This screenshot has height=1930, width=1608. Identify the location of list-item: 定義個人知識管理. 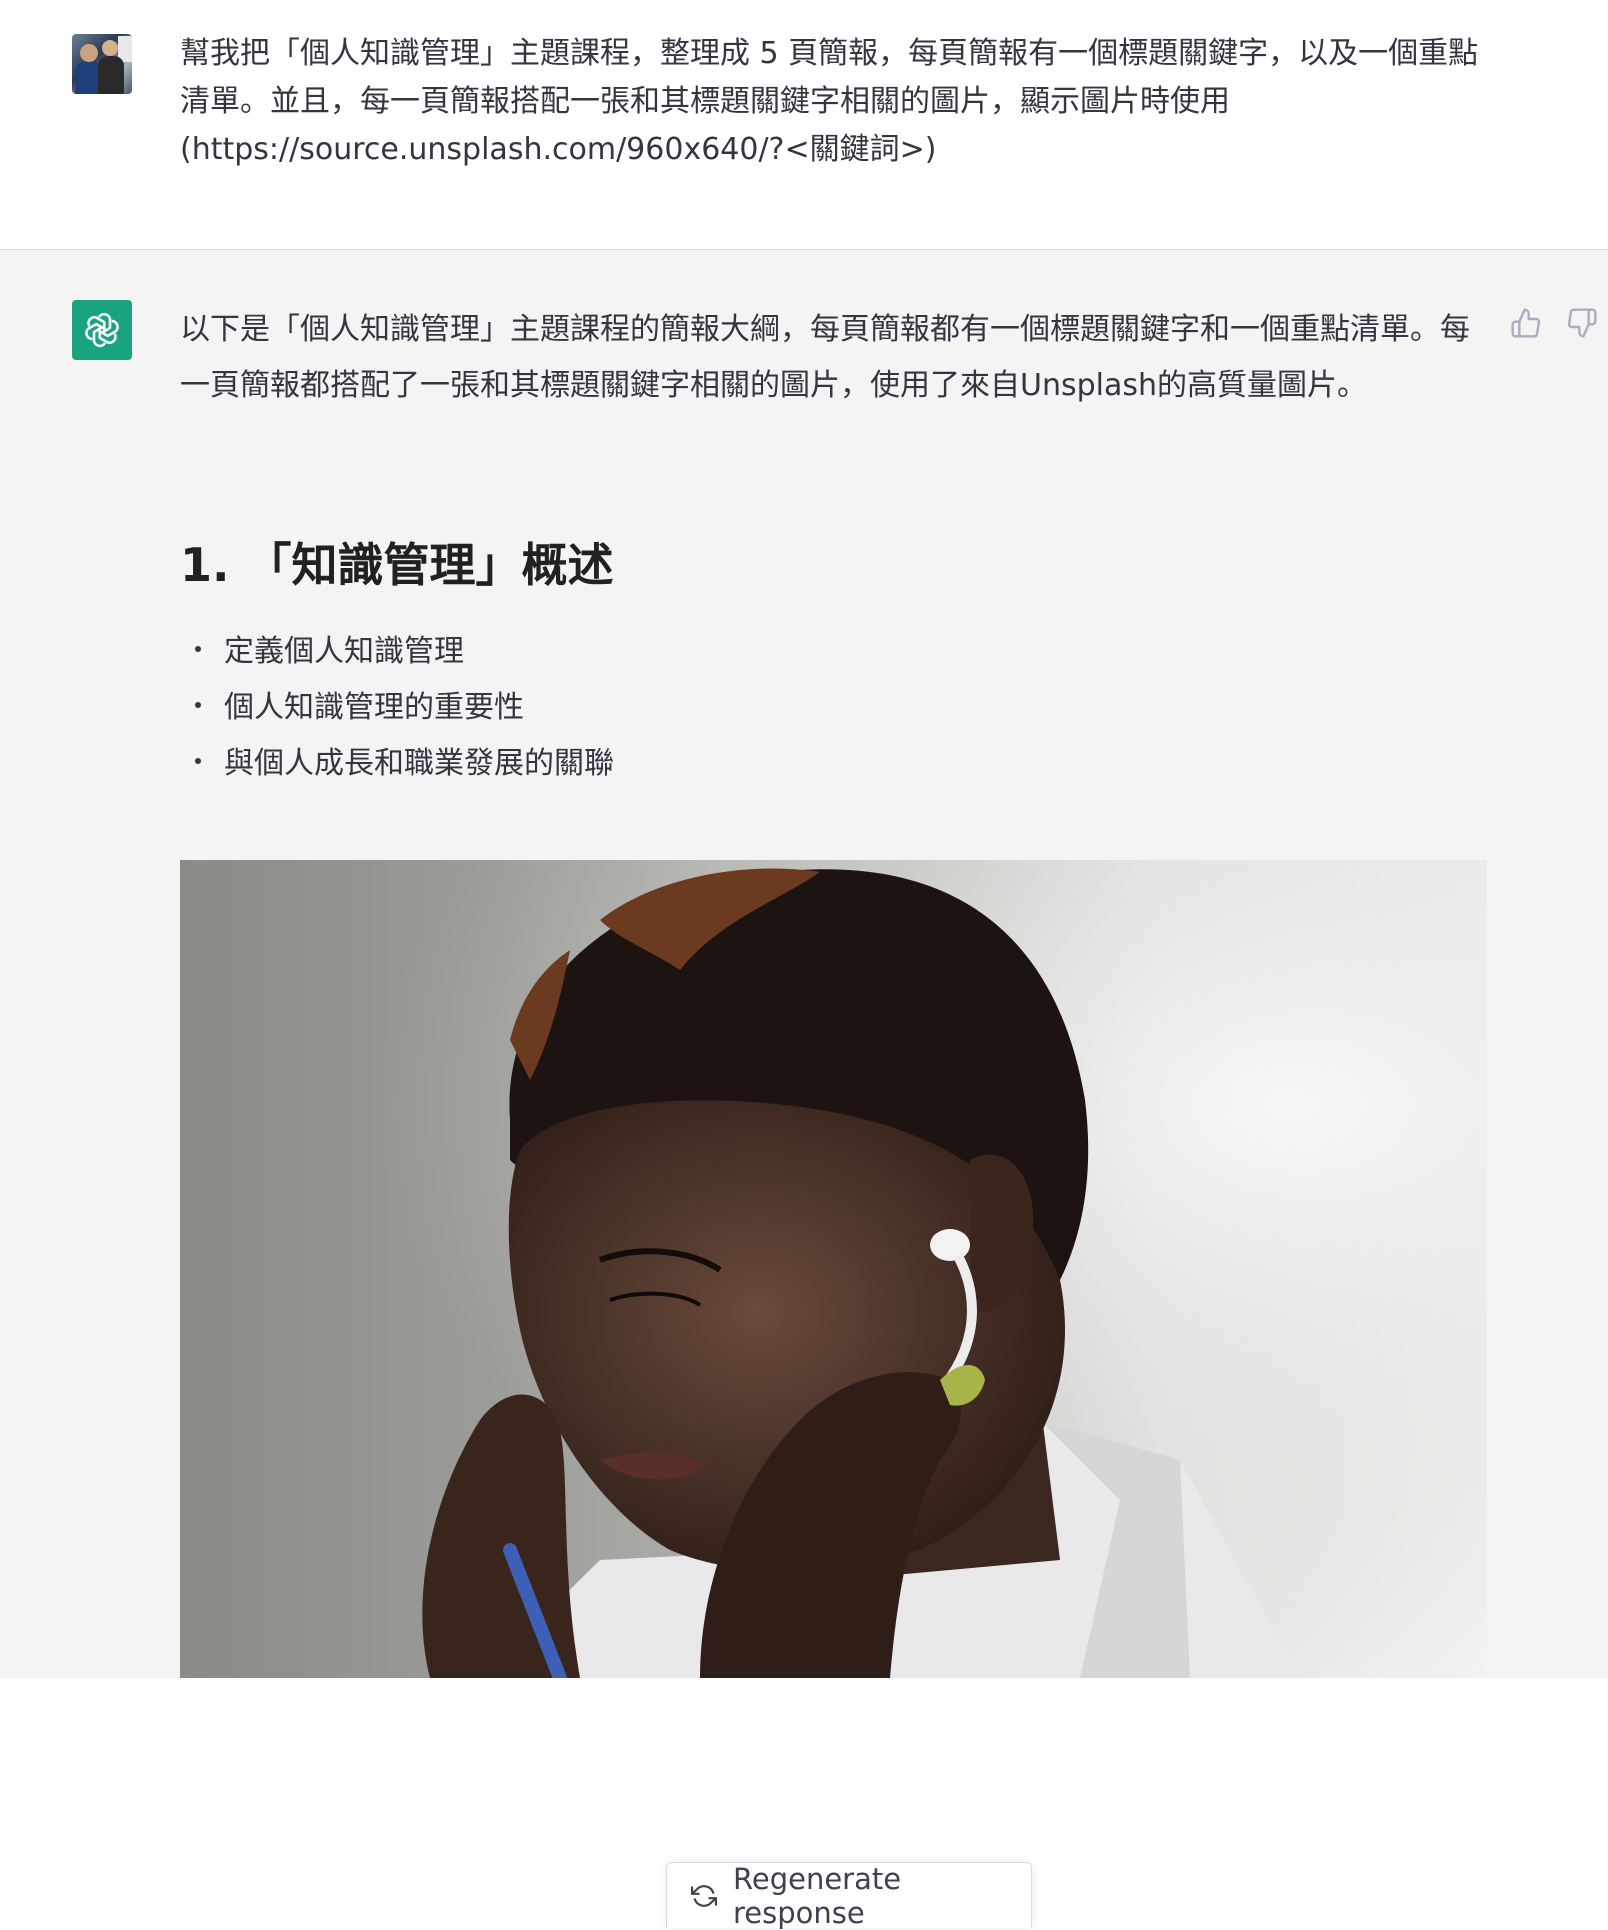
(397, 652).